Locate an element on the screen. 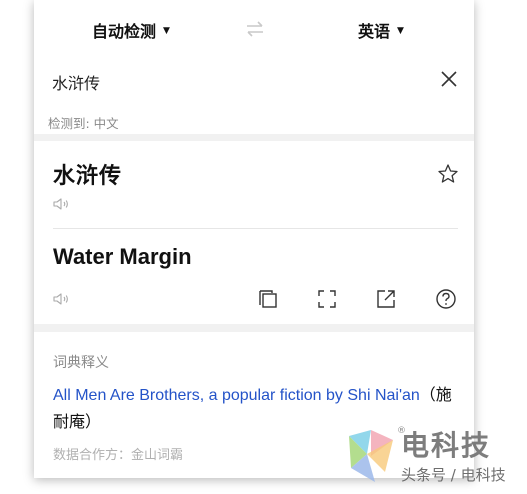 The height and width of the screenshot is (494, 527). watermark: ® 电科技 头条号 / 电科技 is located at coordinates (435, 458).